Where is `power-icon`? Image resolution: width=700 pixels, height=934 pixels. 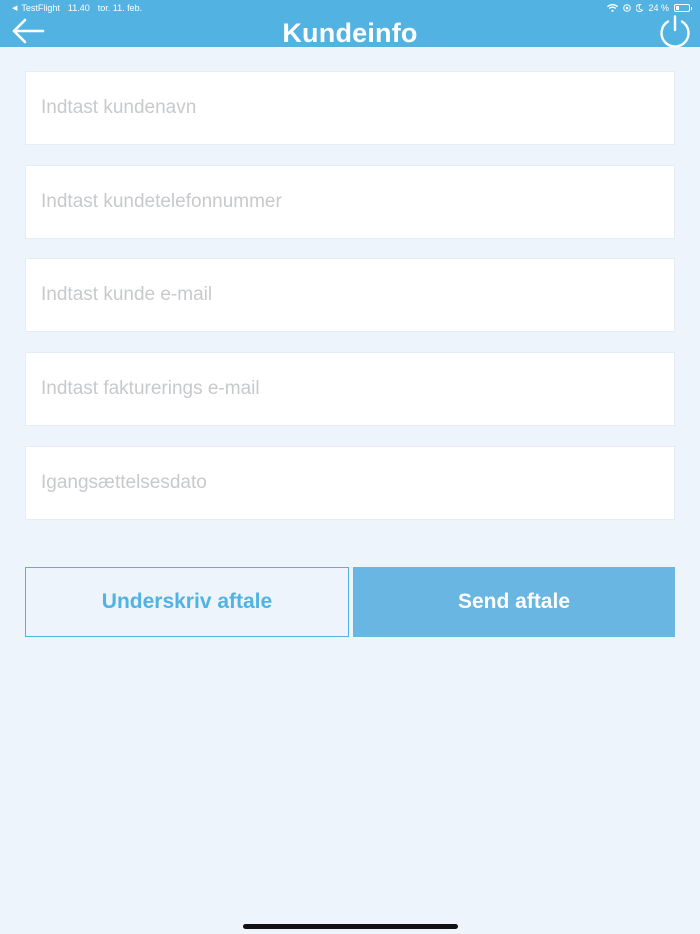 power-icon is located at coordinates (675, 31).